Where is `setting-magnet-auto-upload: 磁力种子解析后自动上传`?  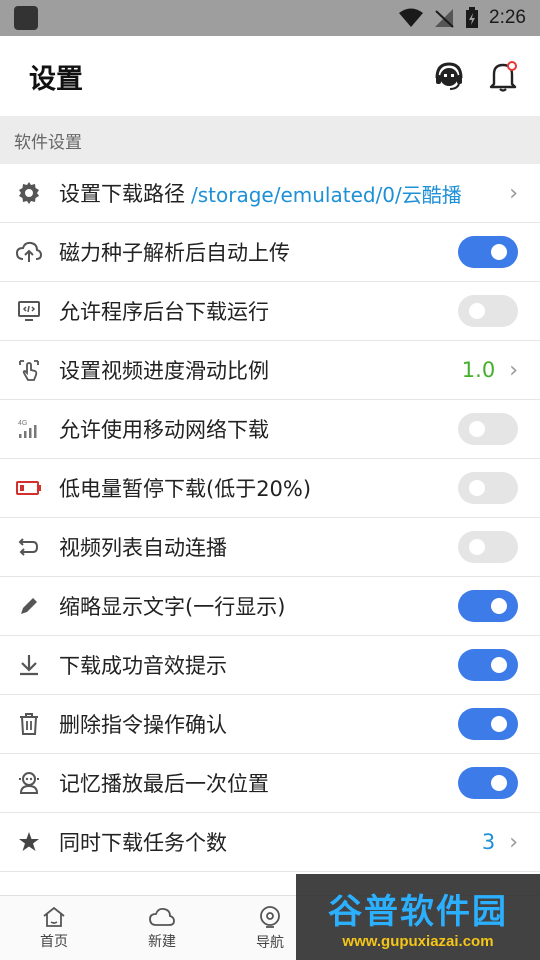 setting-magnet-auto-upload: 磁力种子解析后自动上传 is located at coordinates (270, 252).